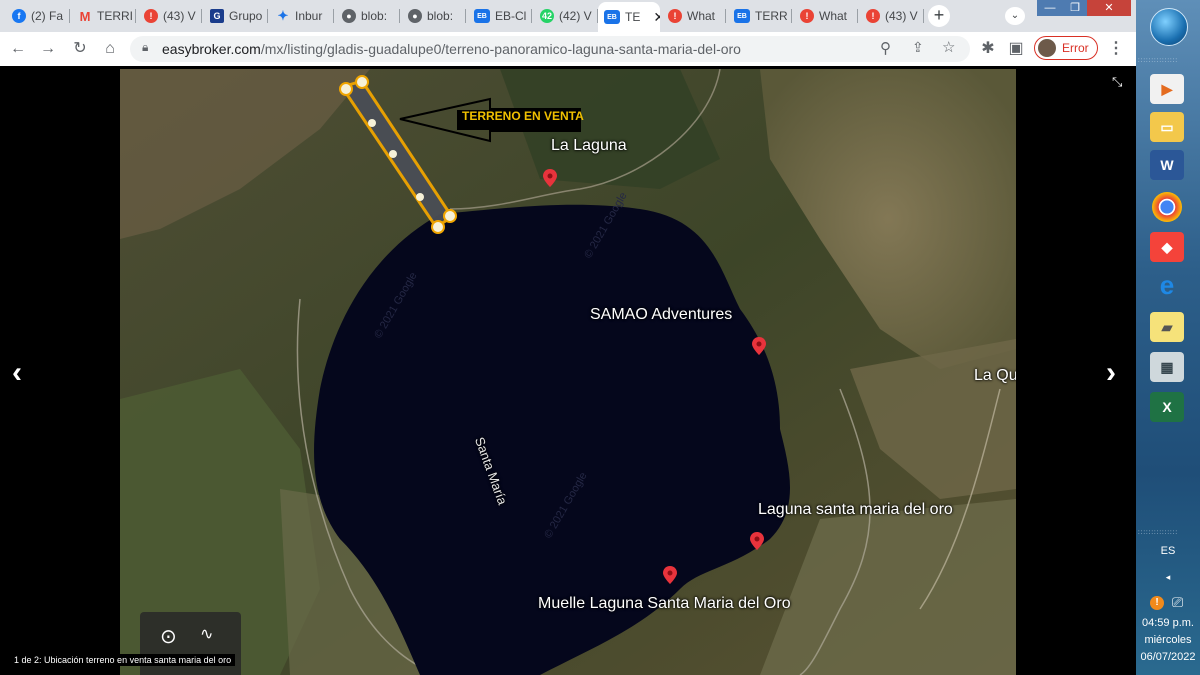  Describe the element at coordinates (1167, 367) in the screenshot. I see `calculator-icon: ▦` at that location.